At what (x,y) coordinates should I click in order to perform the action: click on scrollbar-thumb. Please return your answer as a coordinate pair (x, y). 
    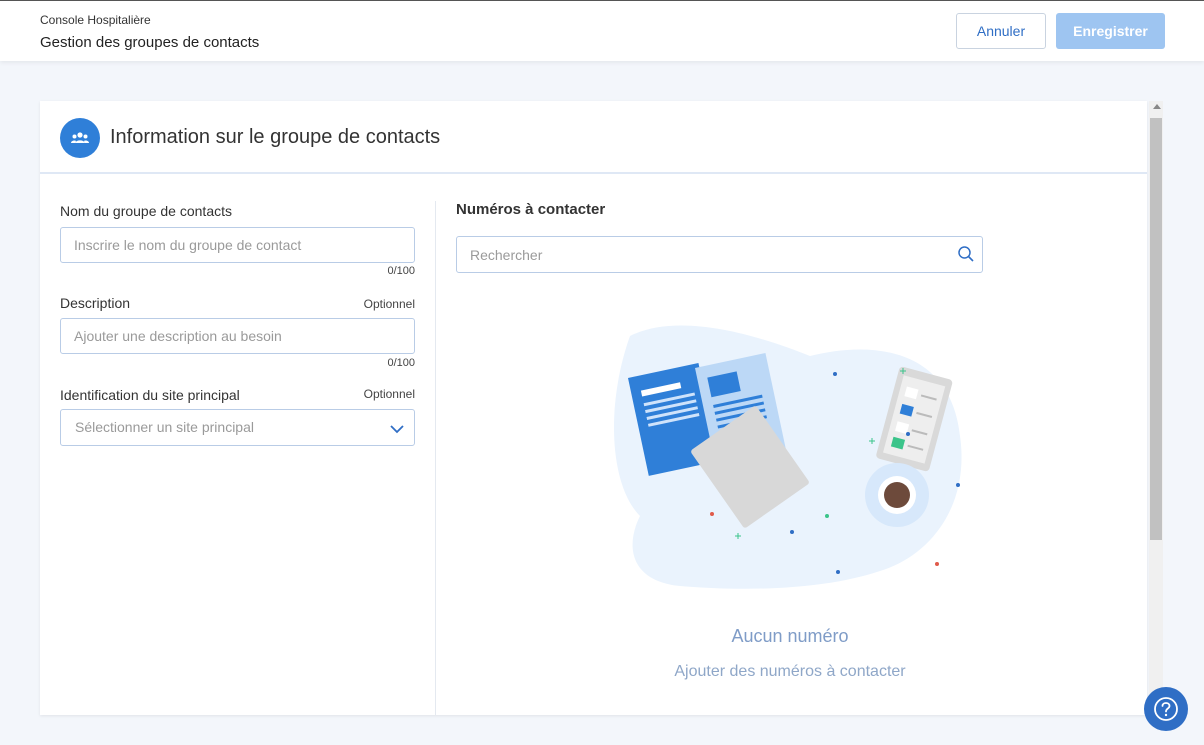
    Looking at the image, I should click on (1156, 329).